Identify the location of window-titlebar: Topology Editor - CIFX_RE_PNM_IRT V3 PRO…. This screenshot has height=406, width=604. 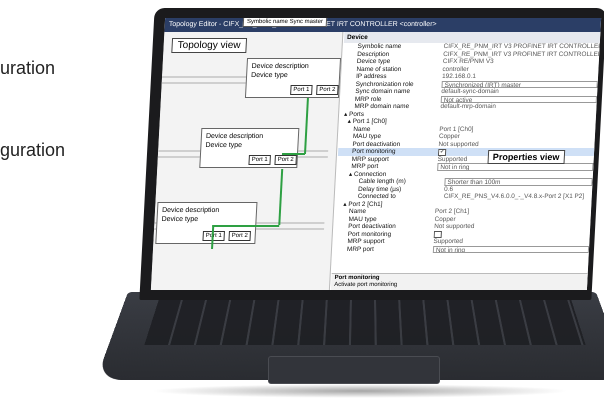
(383, 25).